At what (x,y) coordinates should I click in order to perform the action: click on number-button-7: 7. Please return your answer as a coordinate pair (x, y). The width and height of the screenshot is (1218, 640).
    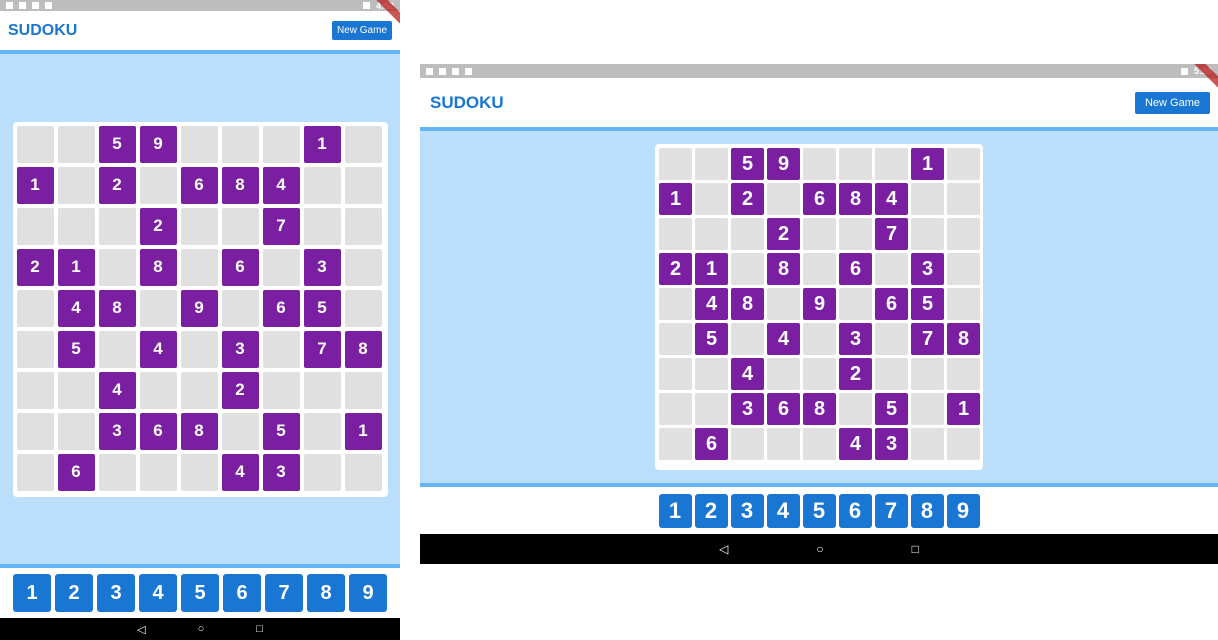
    Looking at the image, I should click on (284, 593).